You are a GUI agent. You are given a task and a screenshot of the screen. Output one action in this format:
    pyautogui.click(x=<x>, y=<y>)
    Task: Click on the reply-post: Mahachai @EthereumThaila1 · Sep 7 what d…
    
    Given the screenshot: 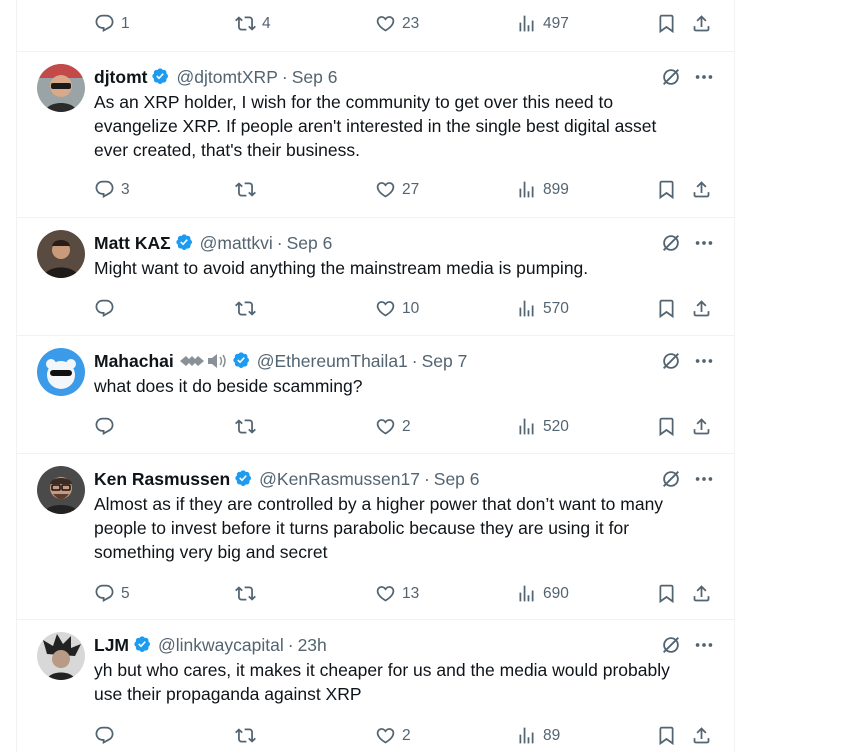 What is the action you would take?
    pyautogui.click(x=375, y=394)
    